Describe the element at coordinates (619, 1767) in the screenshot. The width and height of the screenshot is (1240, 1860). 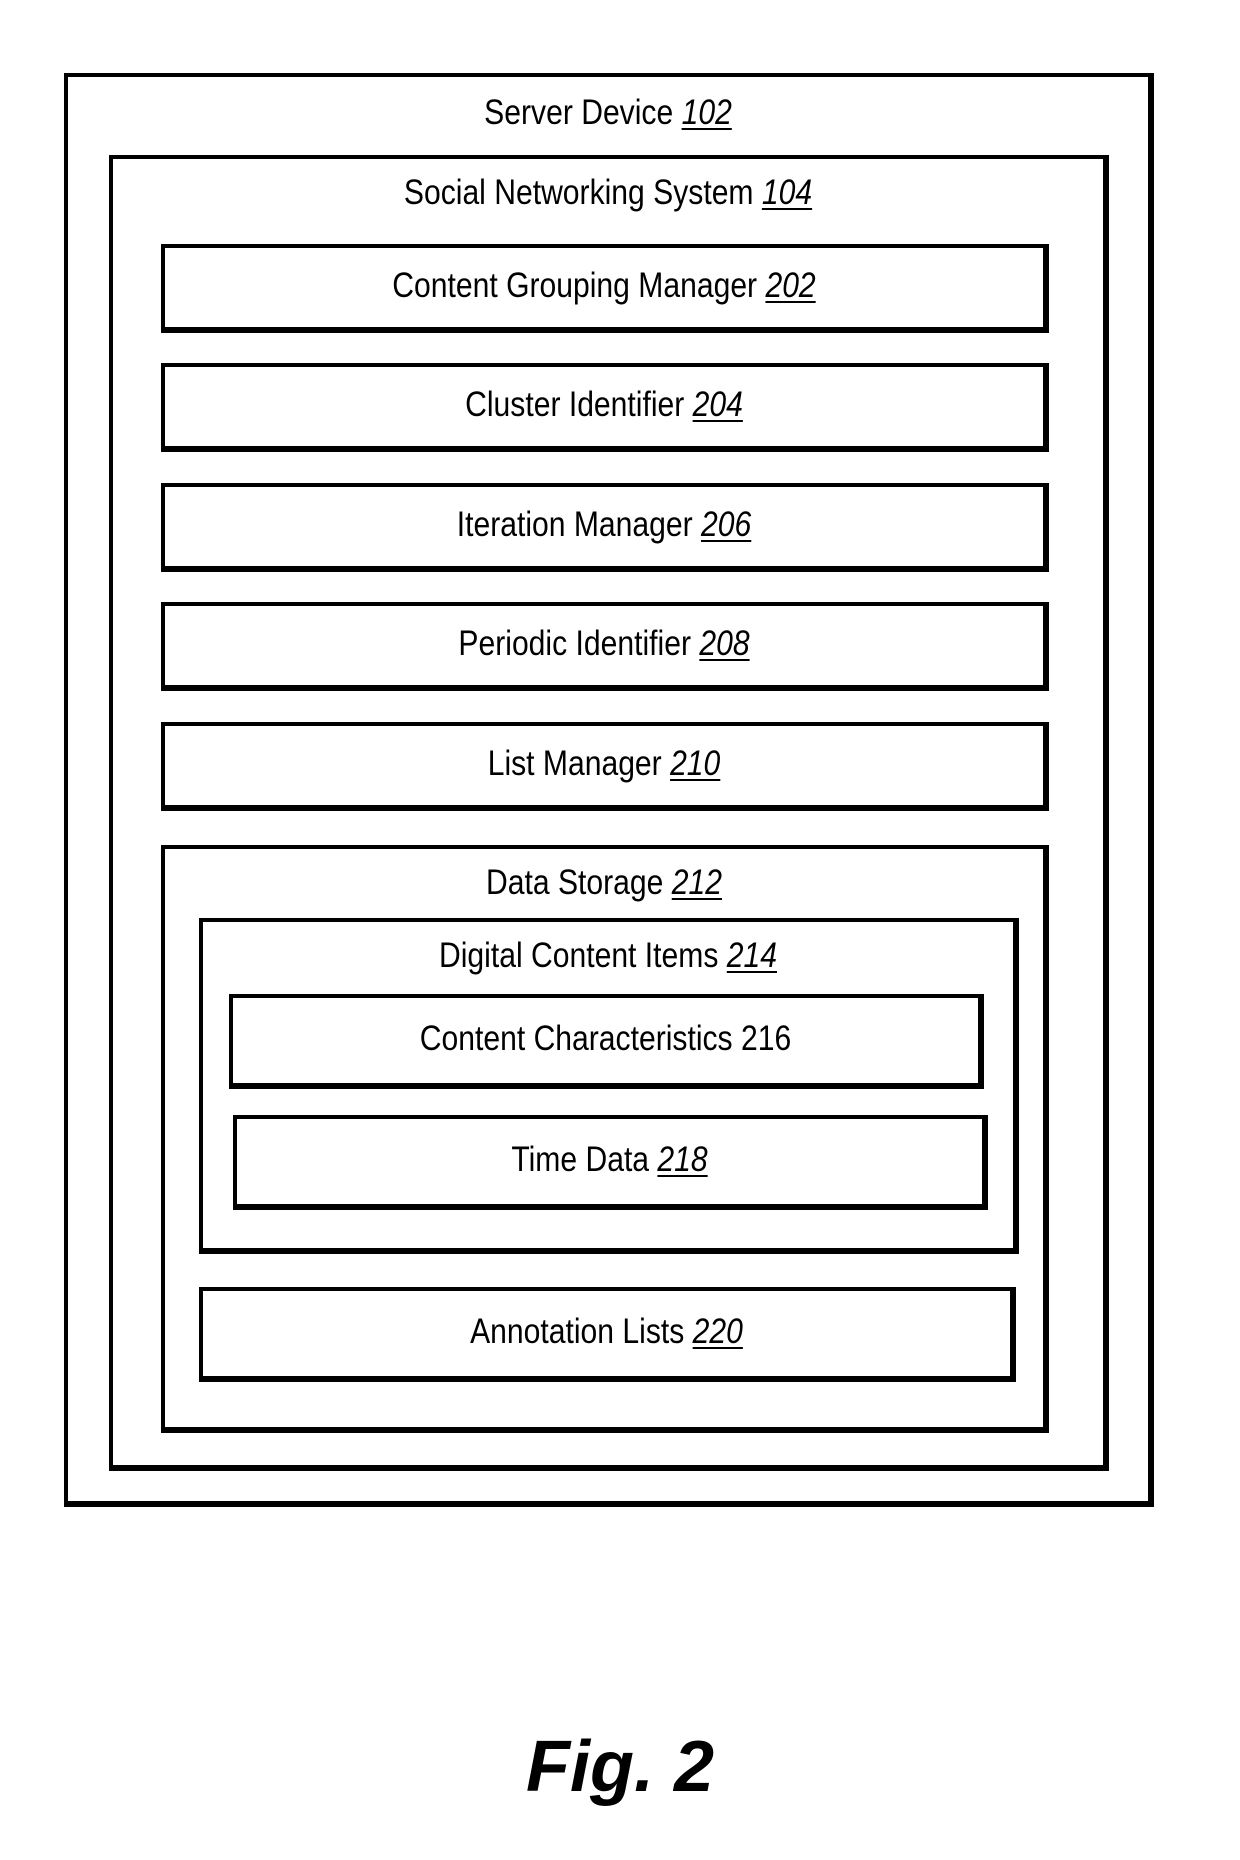
I see `figure-caption: Fig. 2` at that location.